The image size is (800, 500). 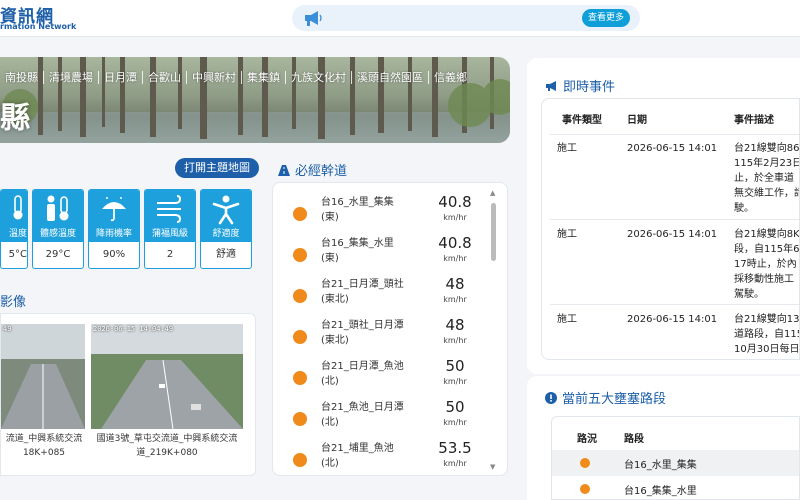 I want to click on column-header-type: 事件類型, so click(x=582, y=120).